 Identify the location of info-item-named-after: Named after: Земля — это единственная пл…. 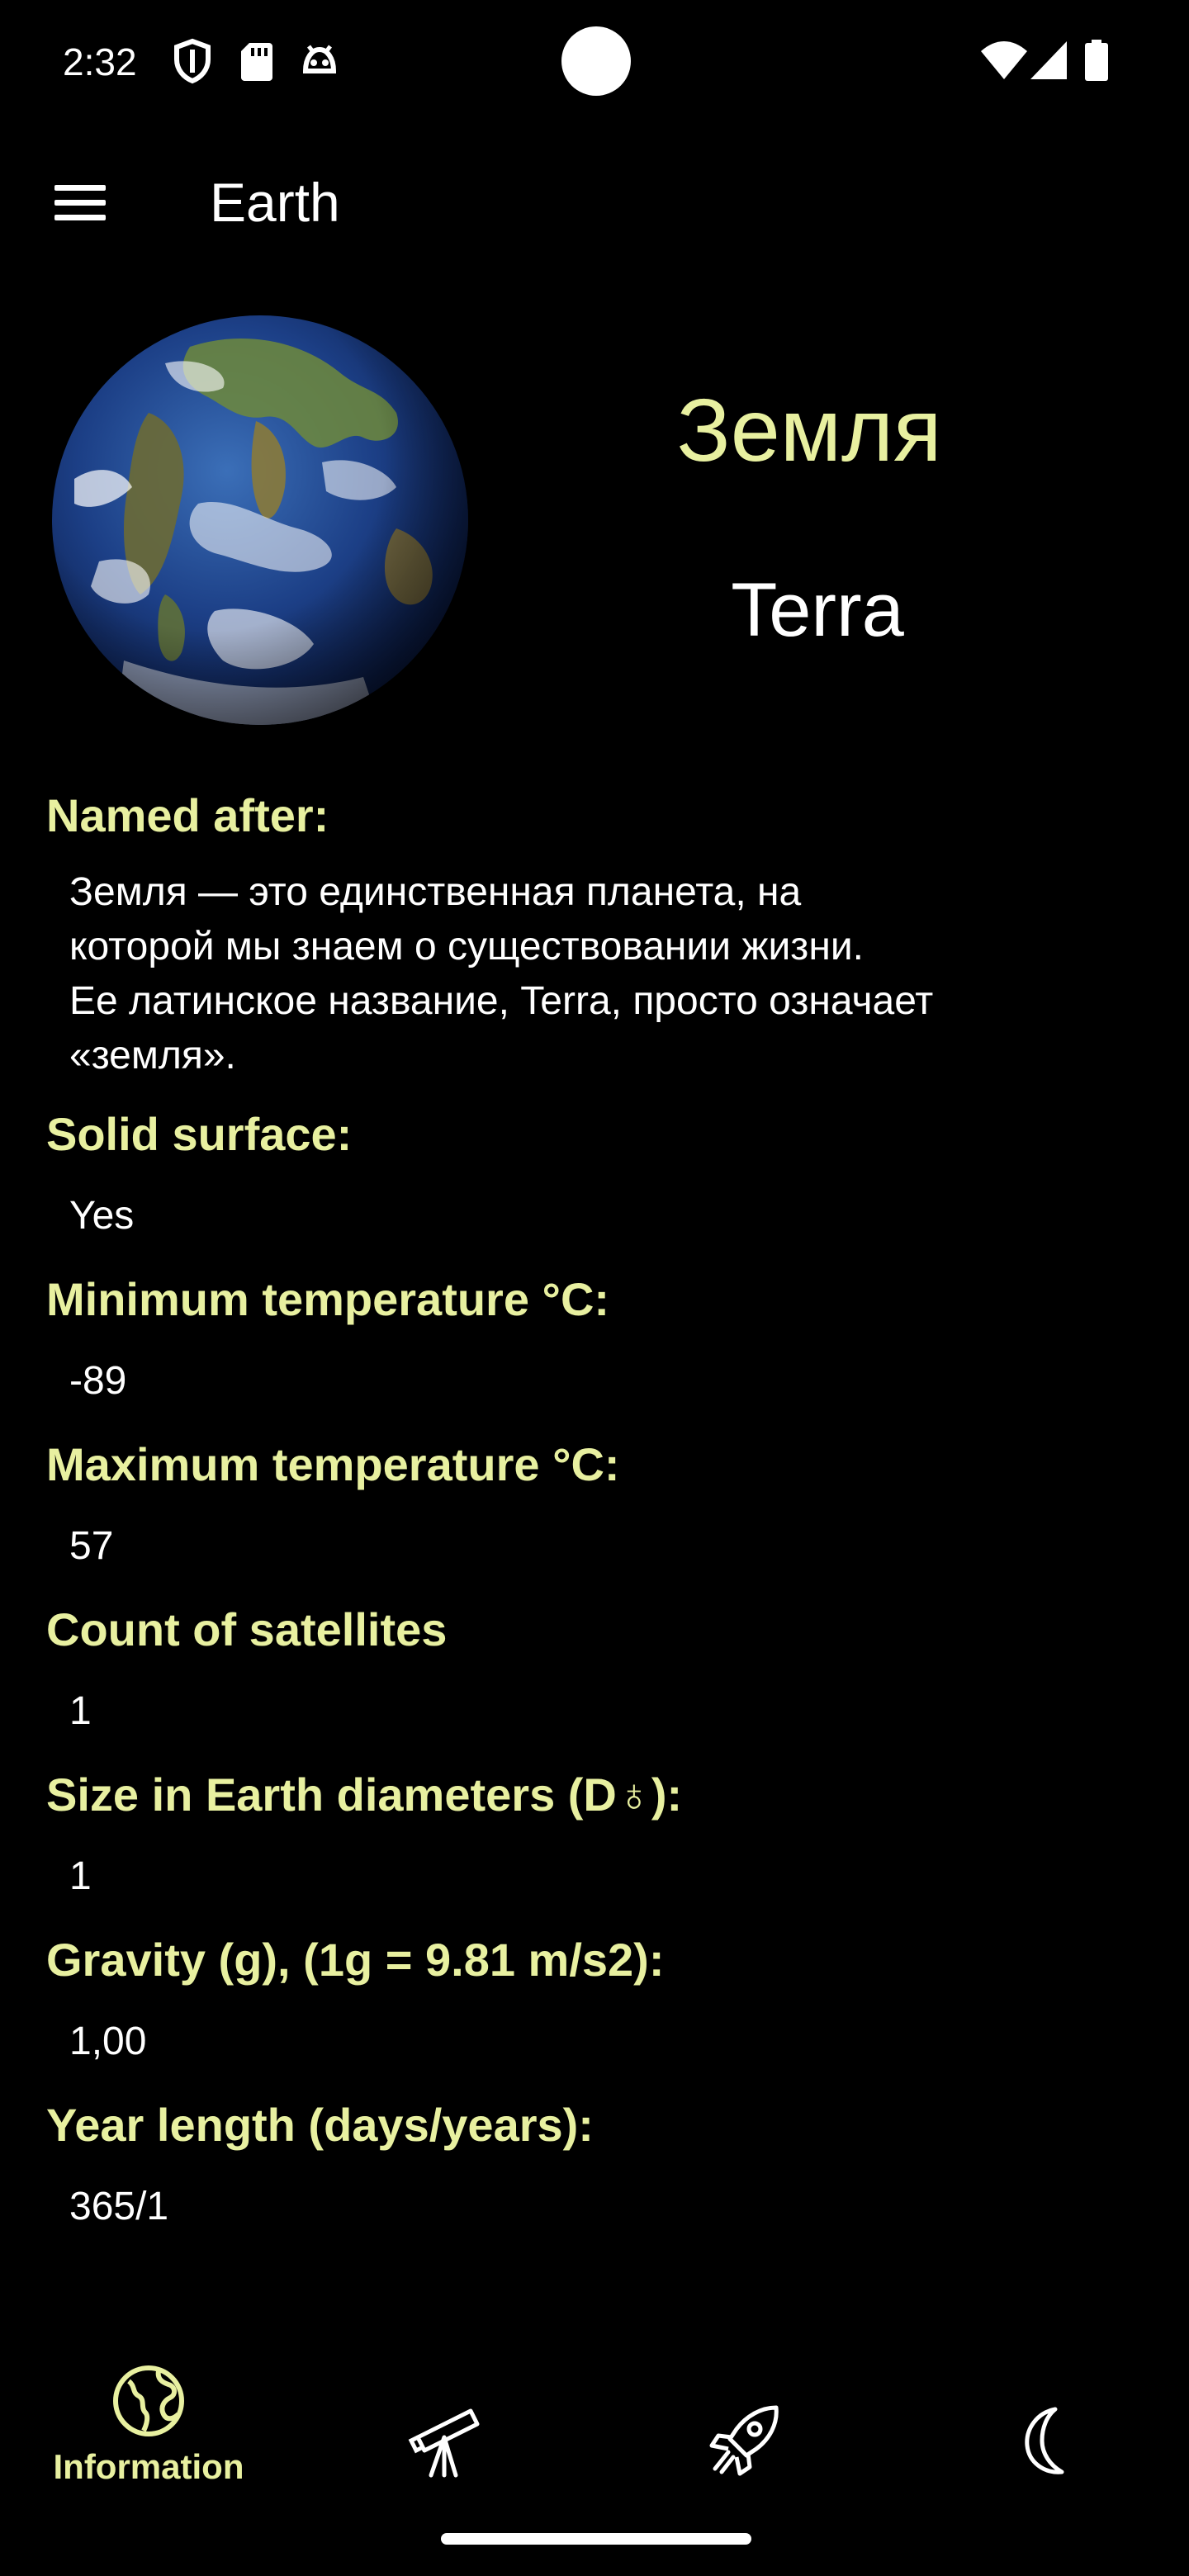
(595, 933).